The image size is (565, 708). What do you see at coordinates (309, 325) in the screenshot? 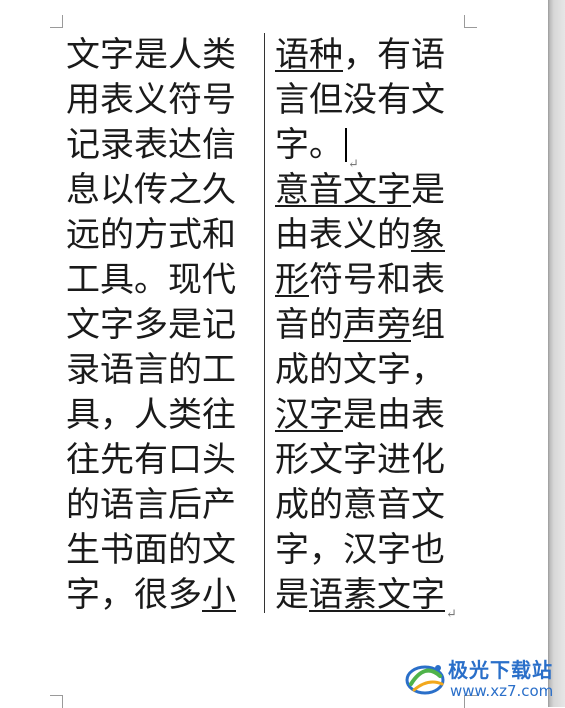
I see `text-segment: 音的` at bounding box center [309, 325].